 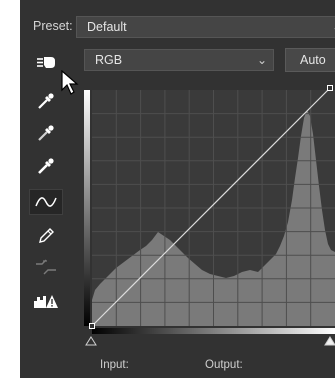 I want to click on output-gradient-bar, so click(x=87, y=208).